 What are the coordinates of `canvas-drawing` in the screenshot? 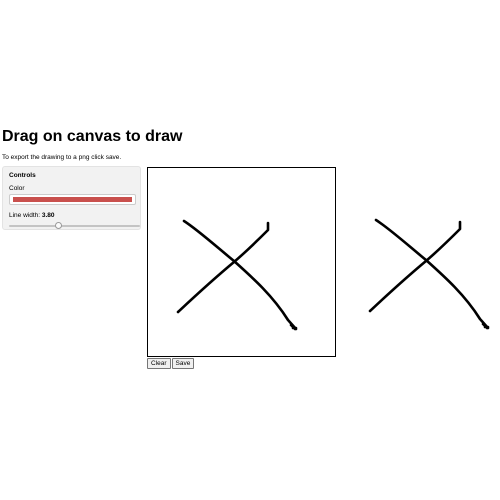 It's located at (237, 275).